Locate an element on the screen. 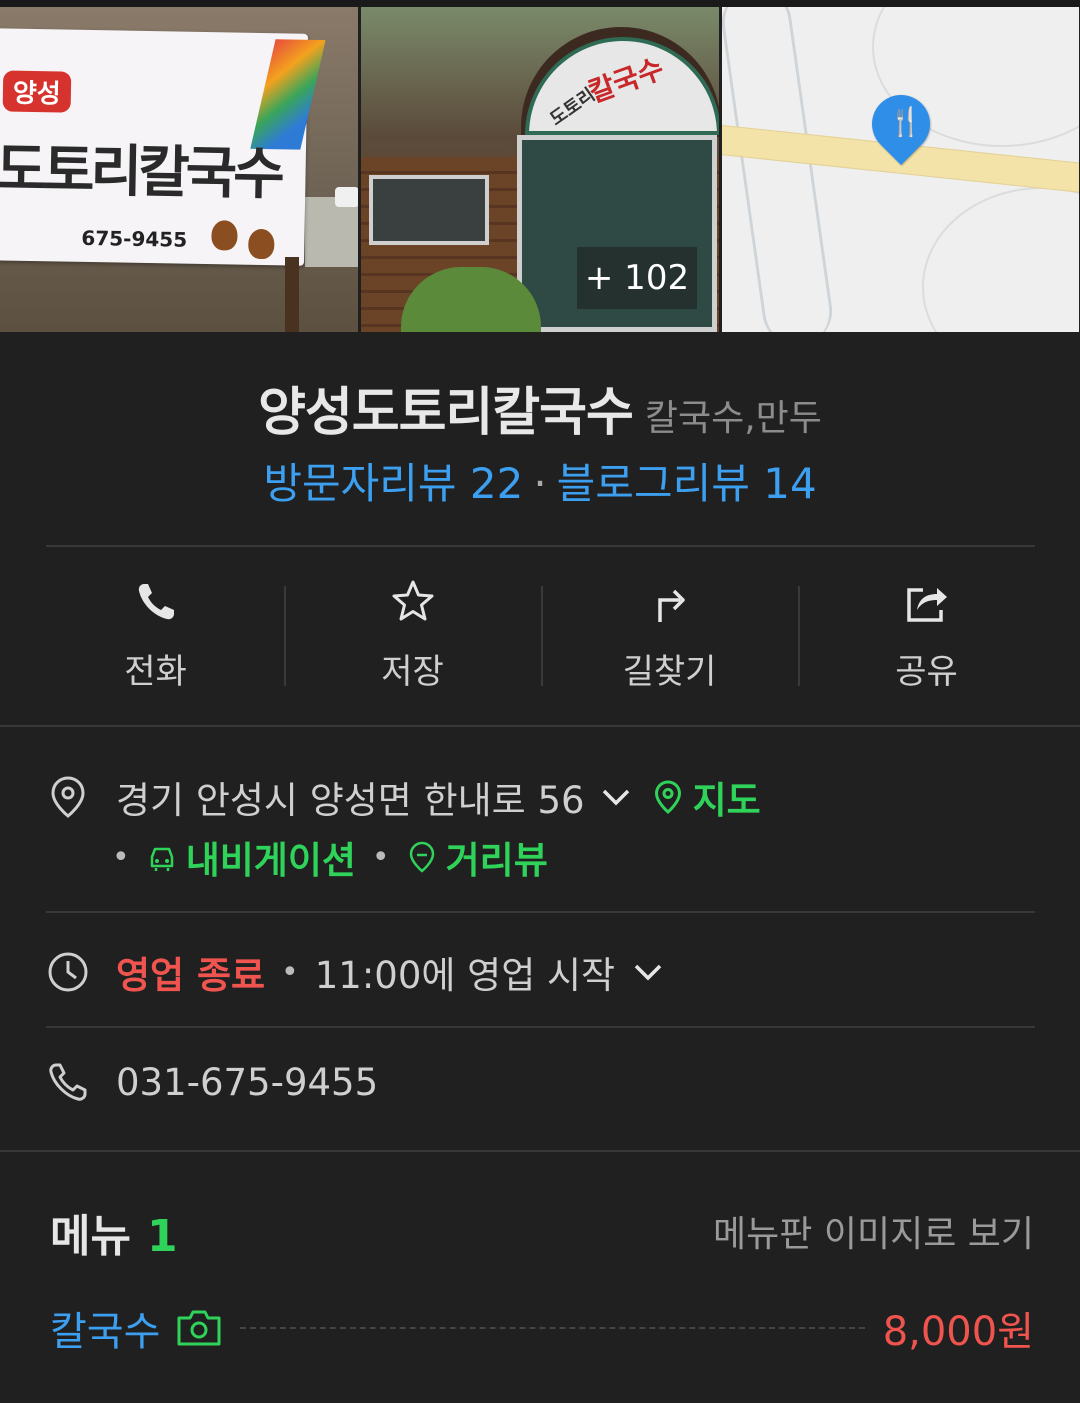  phone-number: 031-675-9455 is located at coordinates (247, 1082).